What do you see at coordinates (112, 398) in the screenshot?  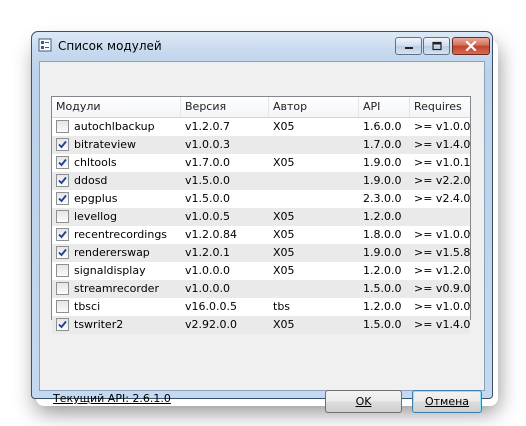 I see `current-api-label: Текущий API: 2.6.1.0` at bounding box center [112, 398].